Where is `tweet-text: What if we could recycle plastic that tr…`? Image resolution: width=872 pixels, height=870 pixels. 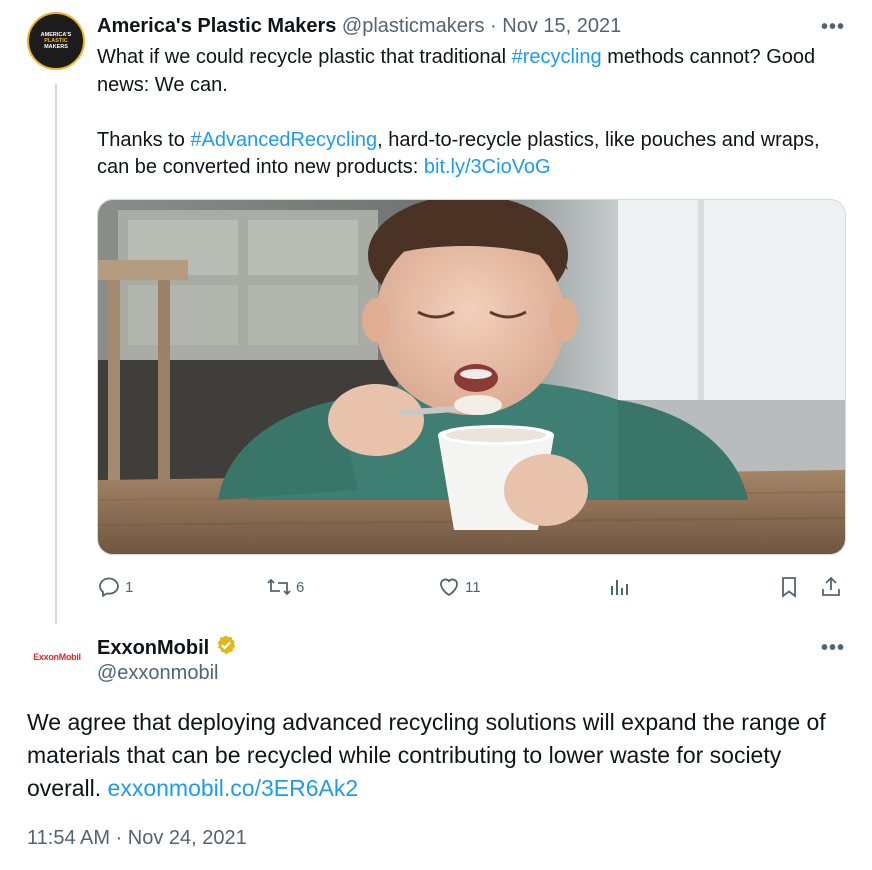 tweet-text: What if we could recycle plastic that tr… is located at coordinates (477, 113).